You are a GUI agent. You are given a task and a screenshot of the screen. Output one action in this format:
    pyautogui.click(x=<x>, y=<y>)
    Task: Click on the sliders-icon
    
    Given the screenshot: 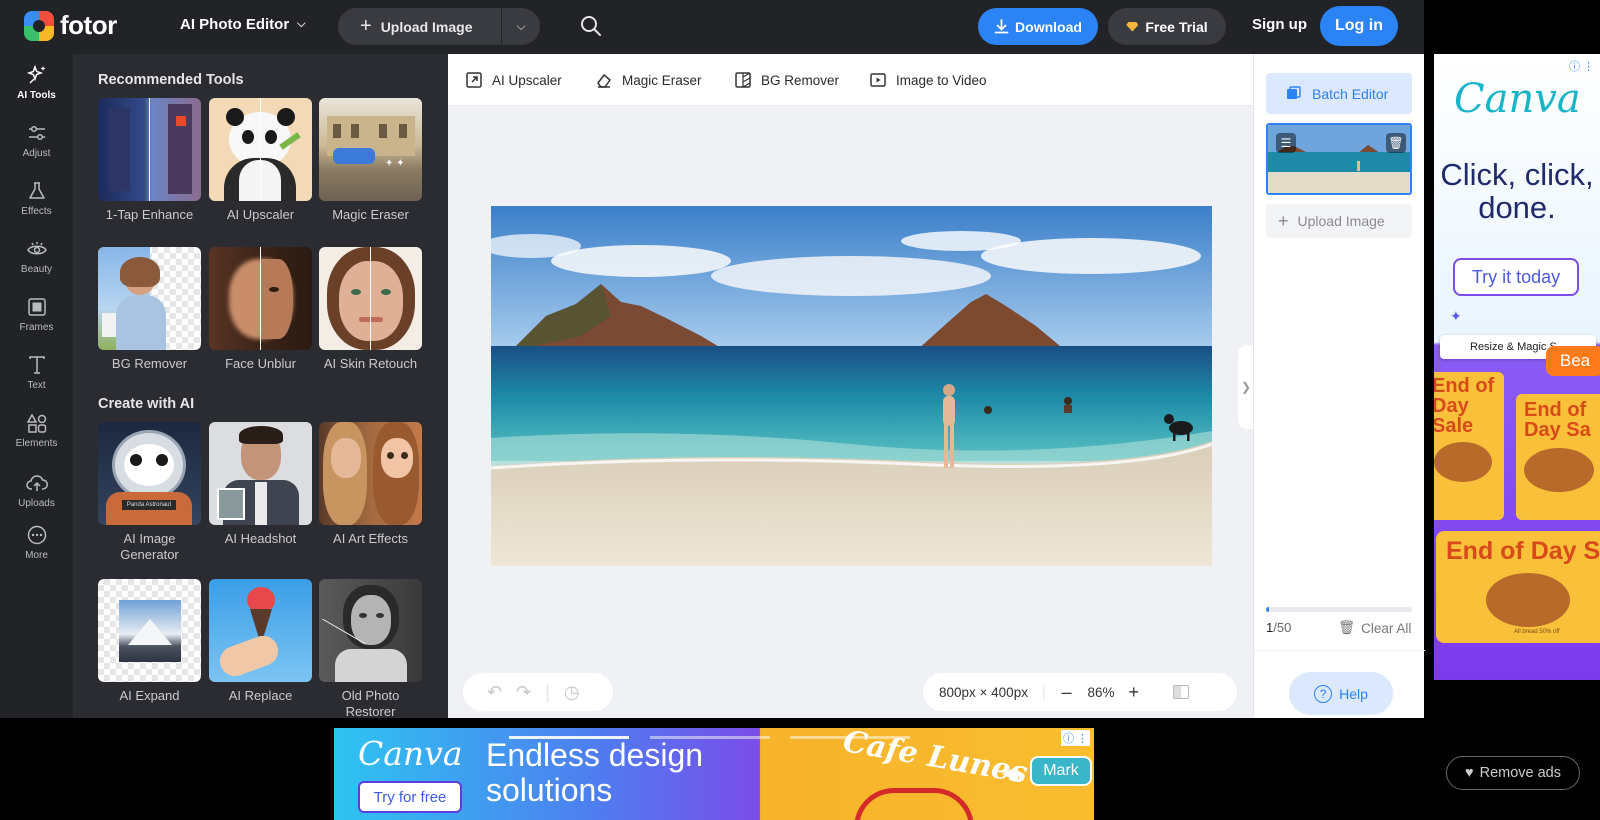 What is the action you would take?
    pyautogui.click(x=36, y=132)
    